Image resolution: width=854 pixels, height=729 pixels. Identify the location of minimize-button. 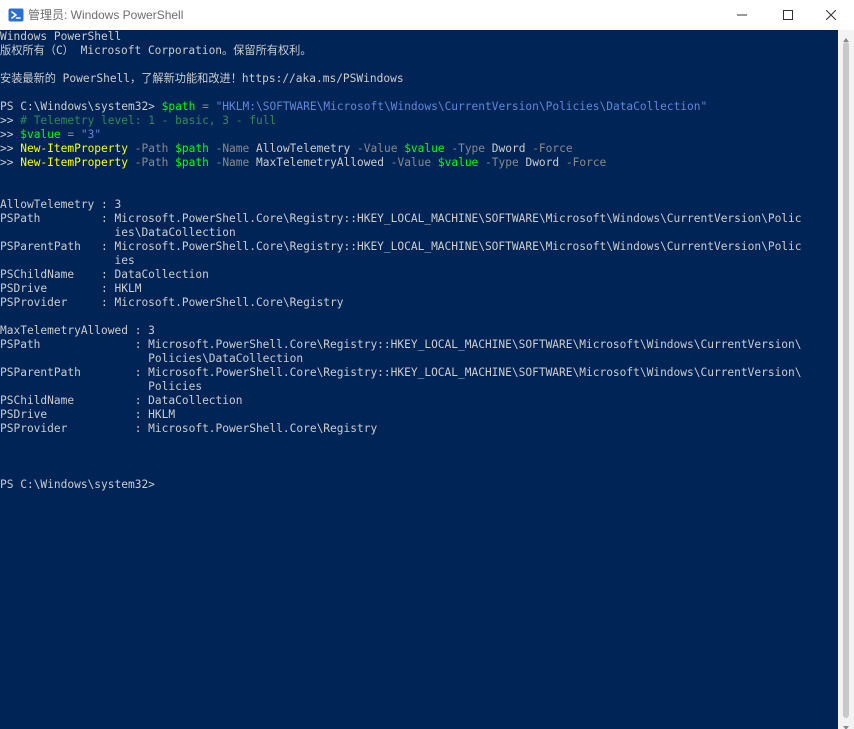
(742, 15).